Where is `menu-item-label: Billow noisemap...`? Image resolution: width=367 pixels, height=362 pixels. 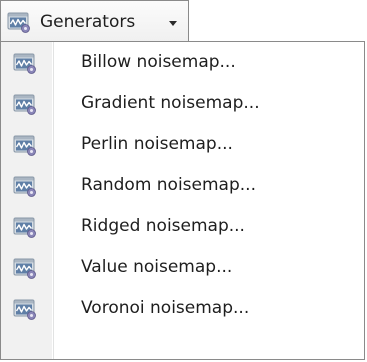 menu-item-label: Billow noisemap... is located at coordinates (158, 62).